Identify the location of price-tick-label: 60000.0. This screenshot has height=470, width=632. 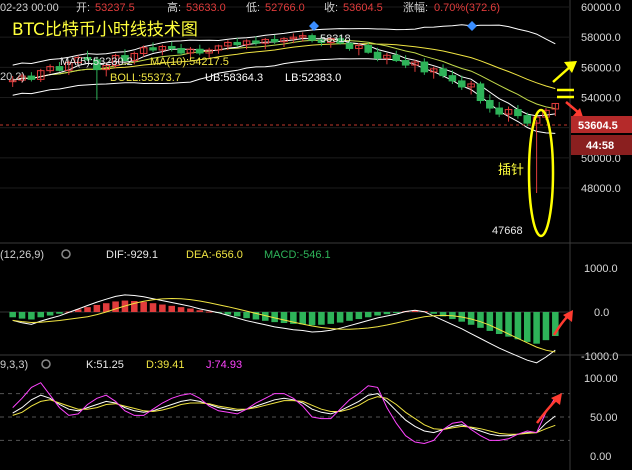
(601, 8).